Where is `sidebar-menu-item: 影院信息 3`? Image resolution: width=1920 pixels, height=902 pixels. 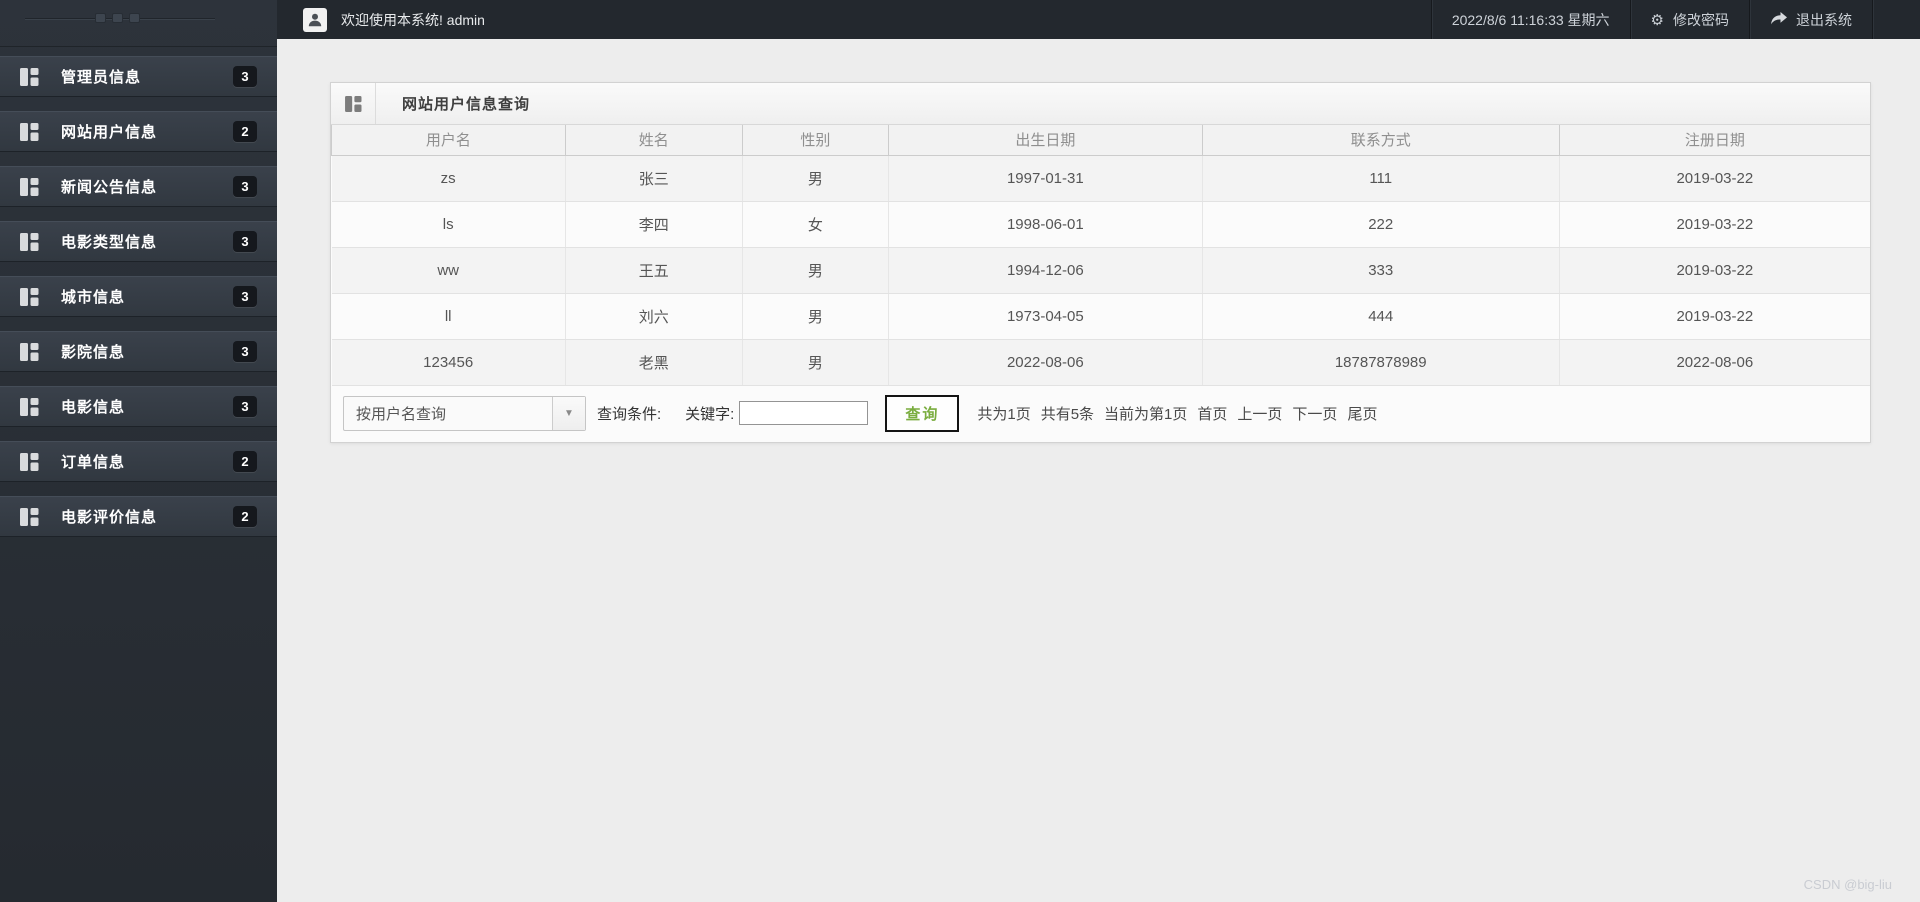 sidebar-menu-item: 影院信息 3 is located at coordinates (138, 351).